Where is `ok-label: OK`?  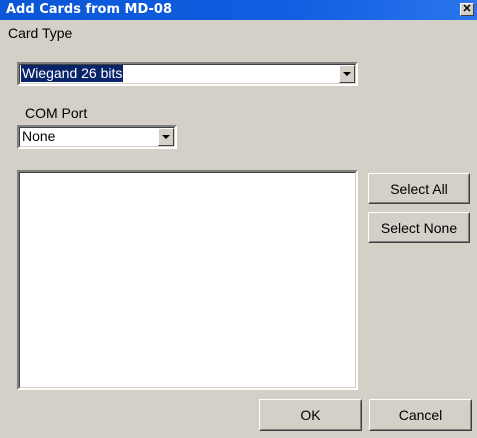 ok-label: OK is located at coordinates (310, 415).